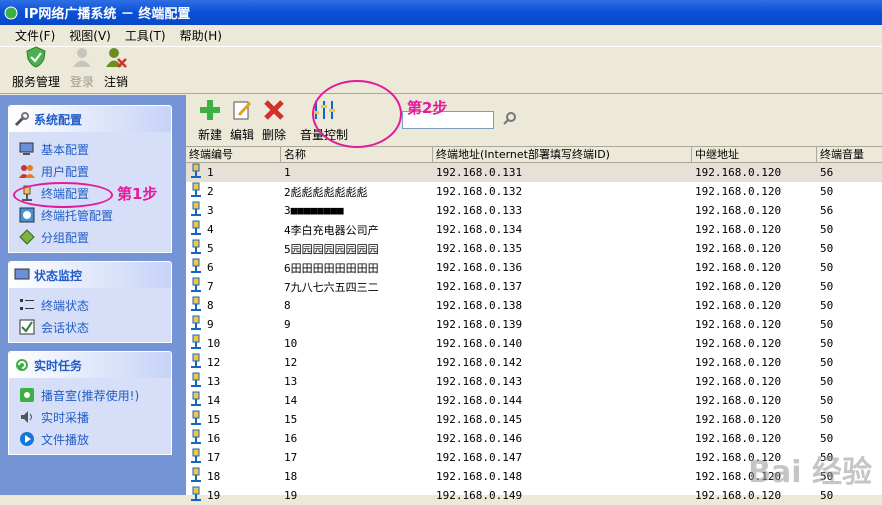  What do you see at coordinates (95, 417) in the screenshot?
I see `sidebar-item-realtime-capture: 实时采播` at bounding box center [95, 417].